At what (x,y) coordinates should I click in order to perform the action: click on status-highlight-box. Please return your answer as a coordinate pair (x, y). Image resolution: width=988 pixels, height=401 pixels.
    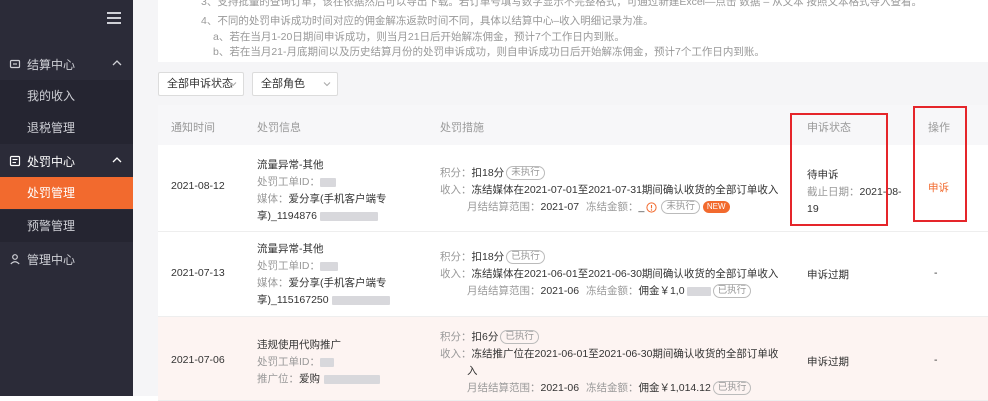
    Looking at the image, I should click on (839, 169).